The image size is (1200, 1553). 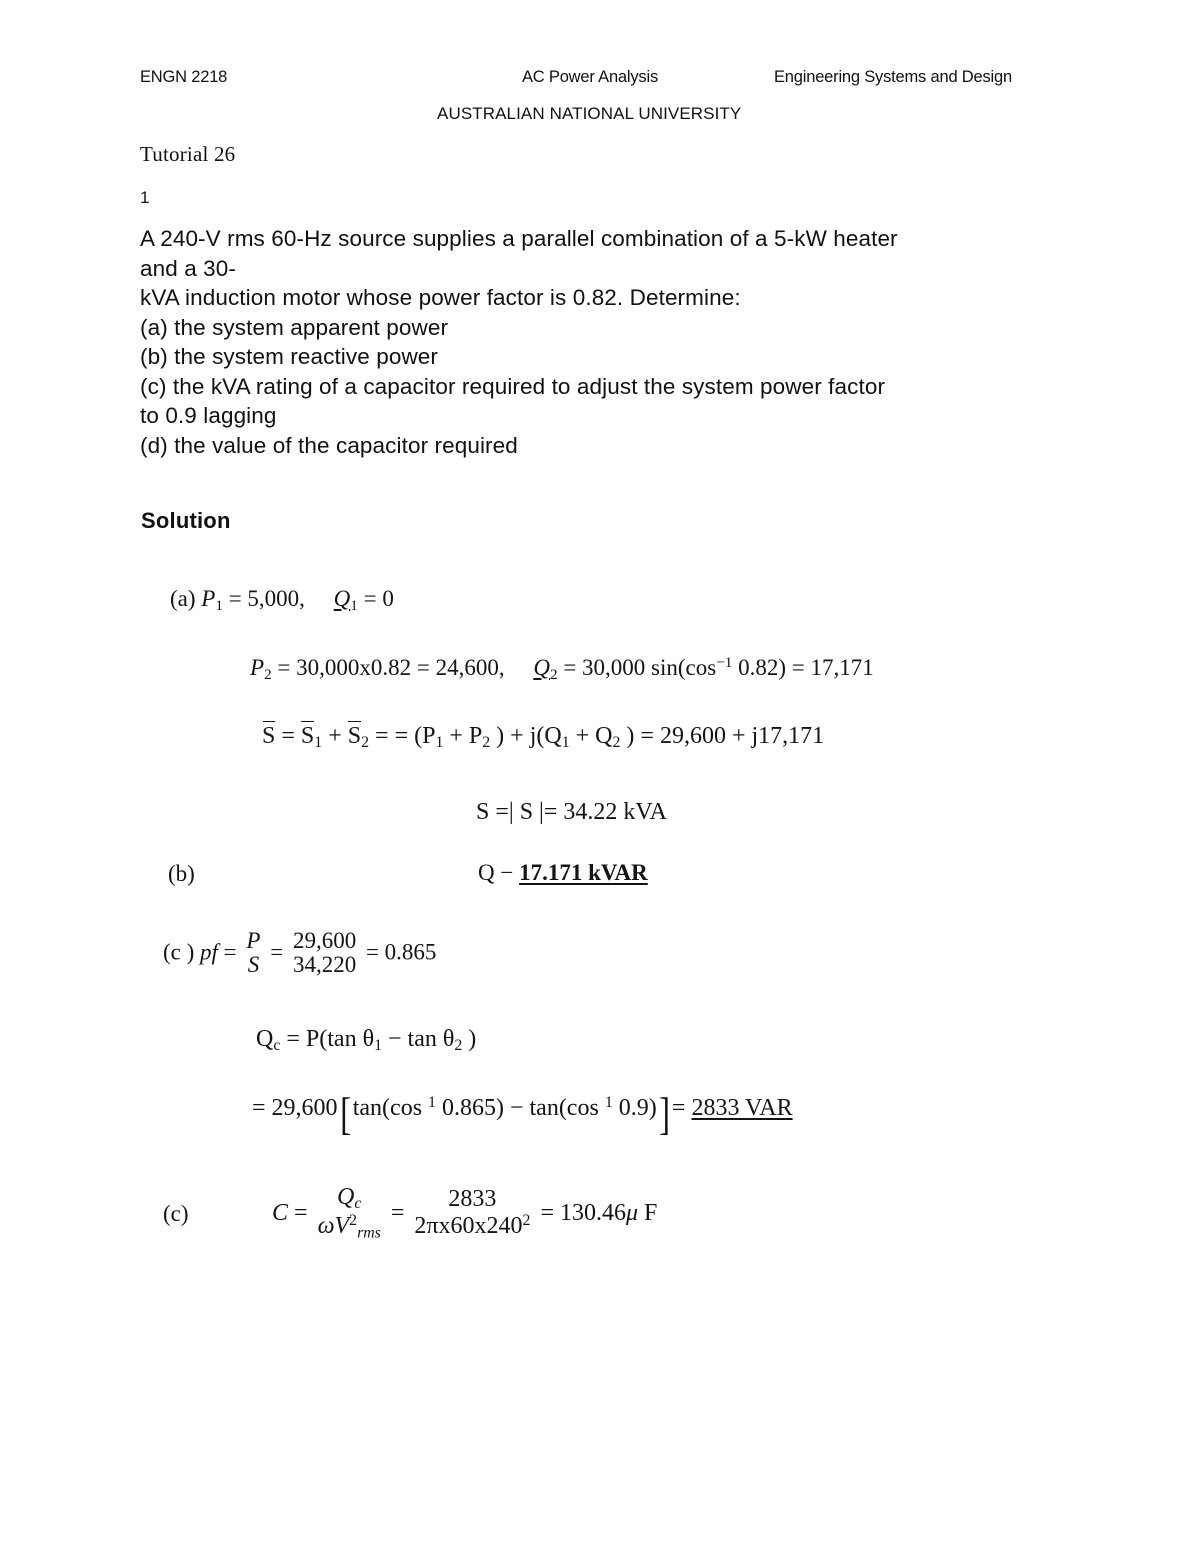 What do you see at coordinates (353, 1220) in the screenshot?
I see `c-denominator-exponent: 2` at bounding box center [353, 1220].